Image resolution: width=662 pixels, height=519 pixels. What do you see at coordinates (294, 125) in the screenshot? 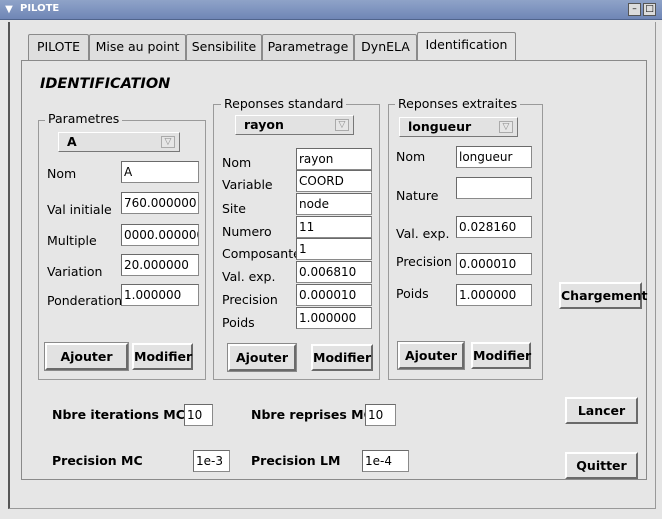
I see `reponses-standard-select: rayon ▽` at bounding box center [294, 125].